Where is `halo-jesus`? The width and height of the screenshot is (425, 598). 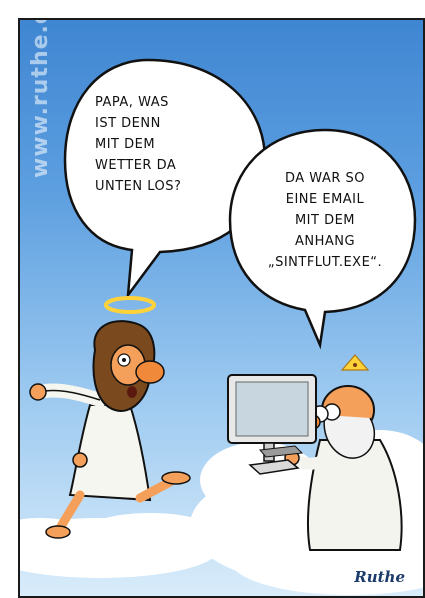
halo-jesus is located at coordinates (130, 305).